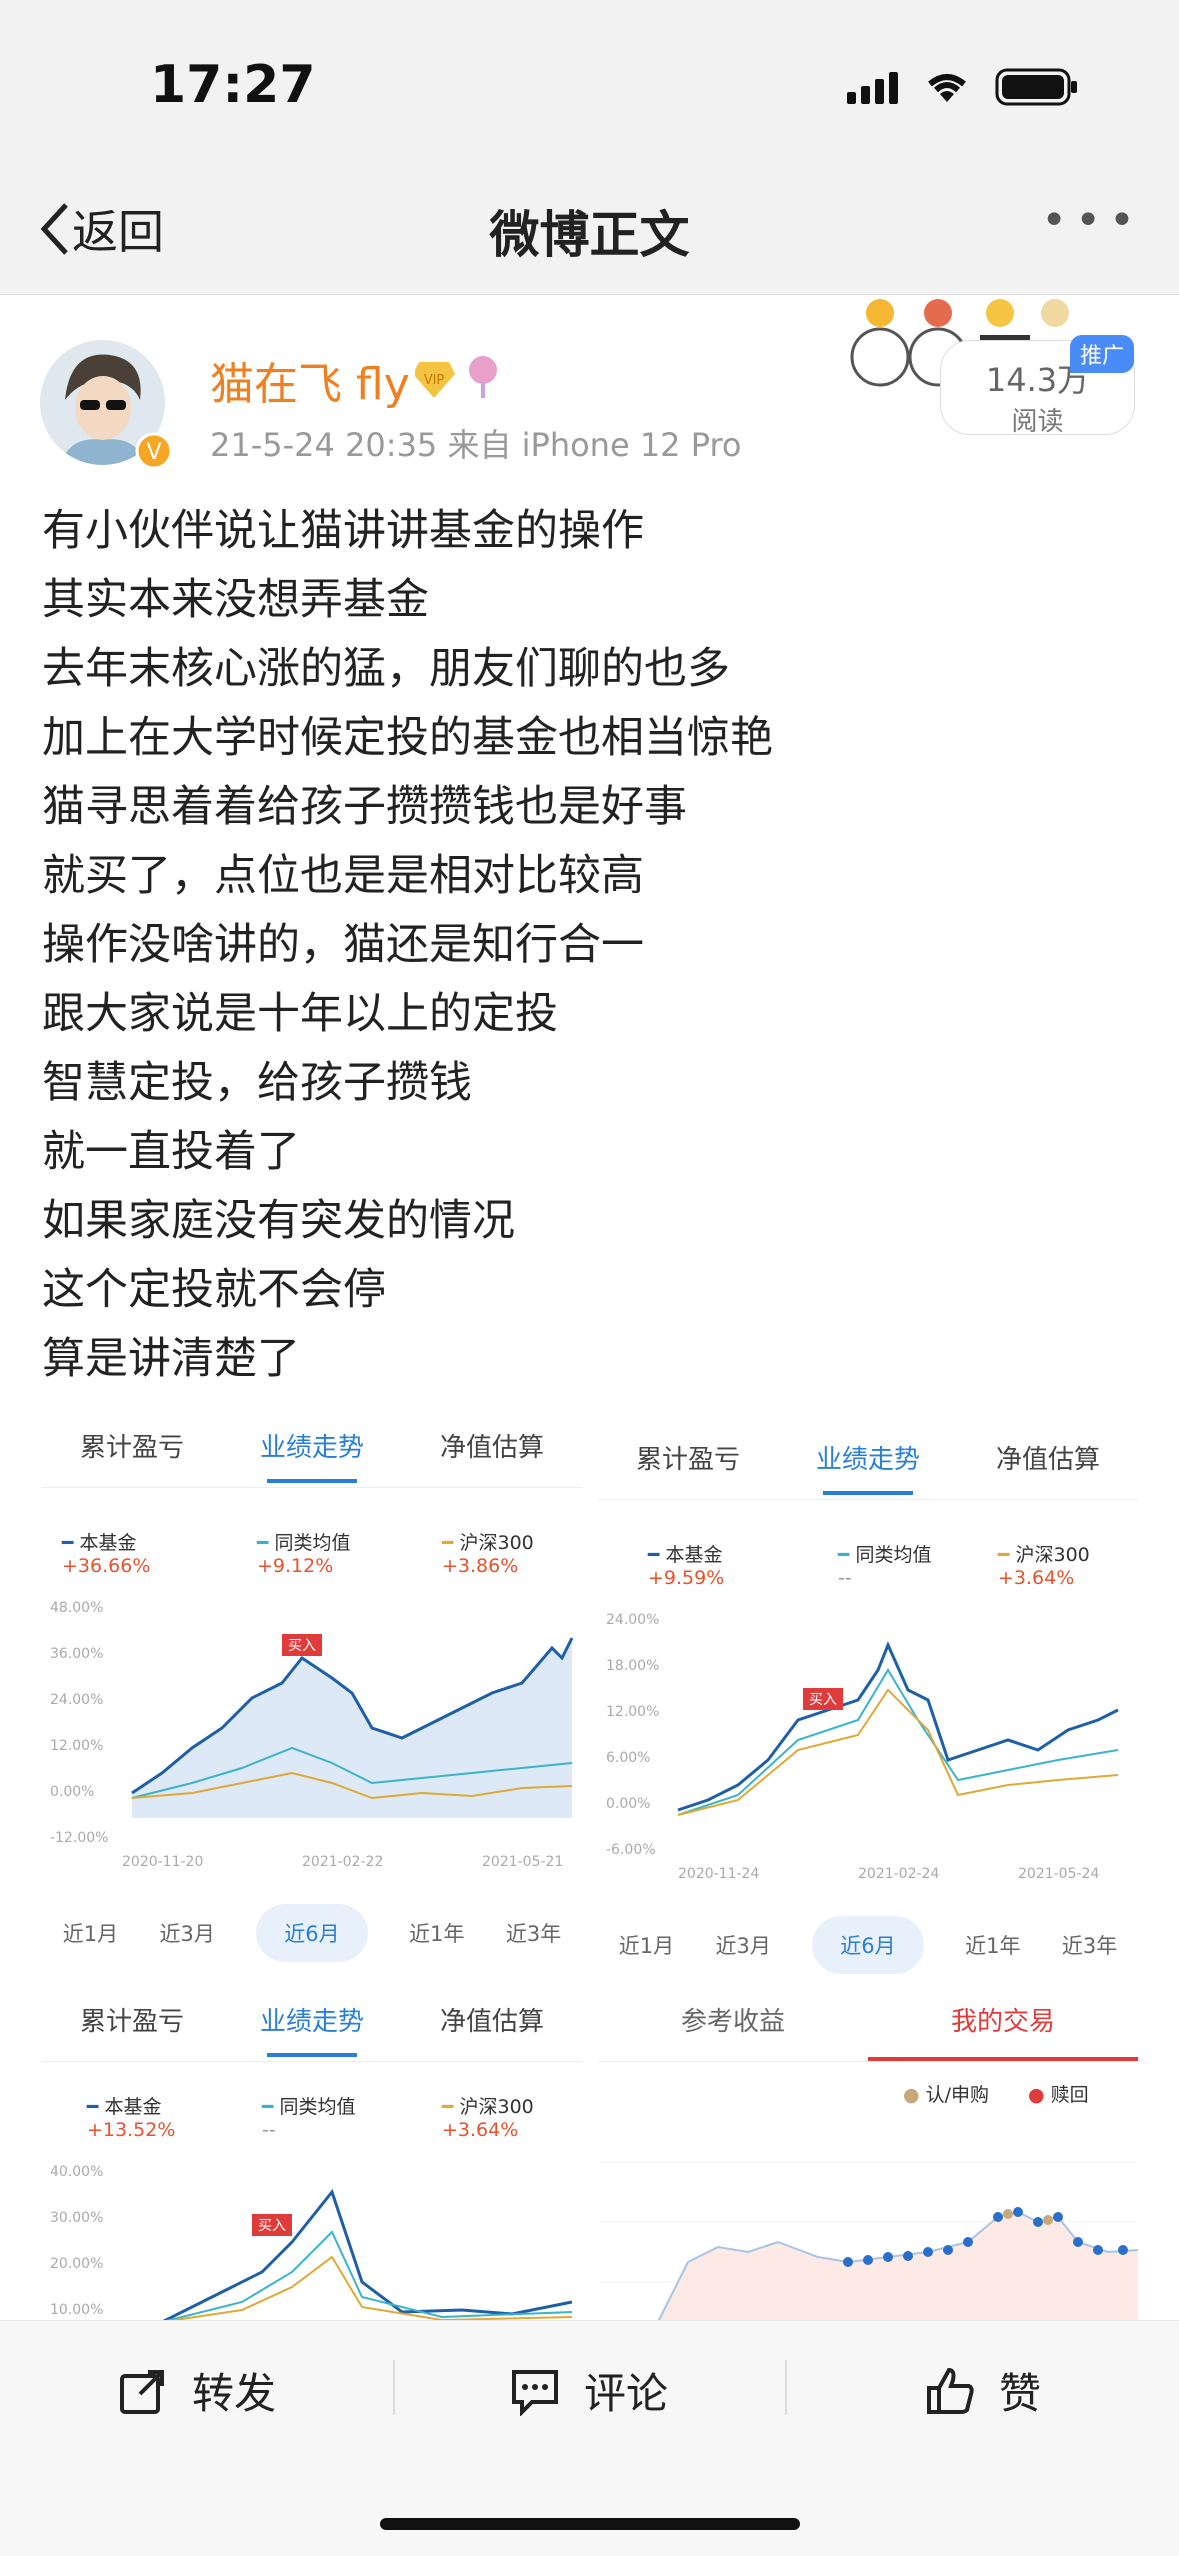 The image size is (1179, 2556). I want to click on range-selector-2: 近1月 近3月 近6月 近1年 近3年, so click(868, 1945).